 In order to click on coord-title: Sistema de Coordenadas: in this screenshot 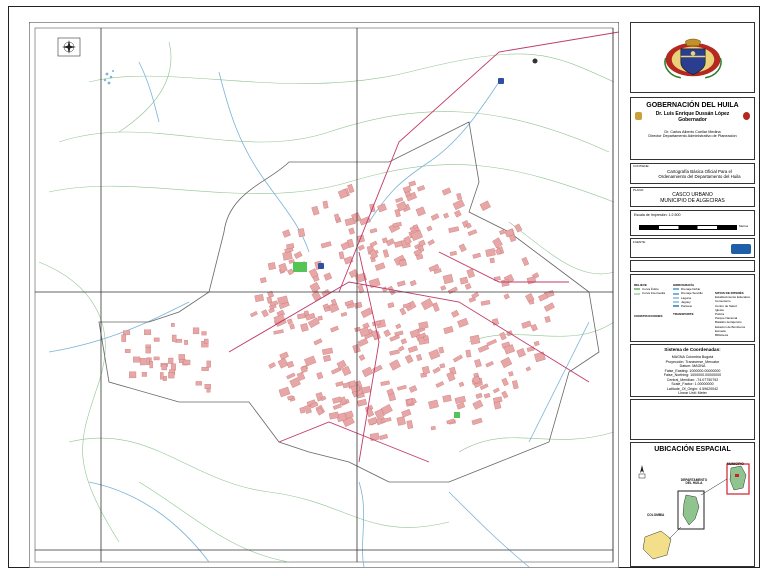, I will do `click(692, 349)`.